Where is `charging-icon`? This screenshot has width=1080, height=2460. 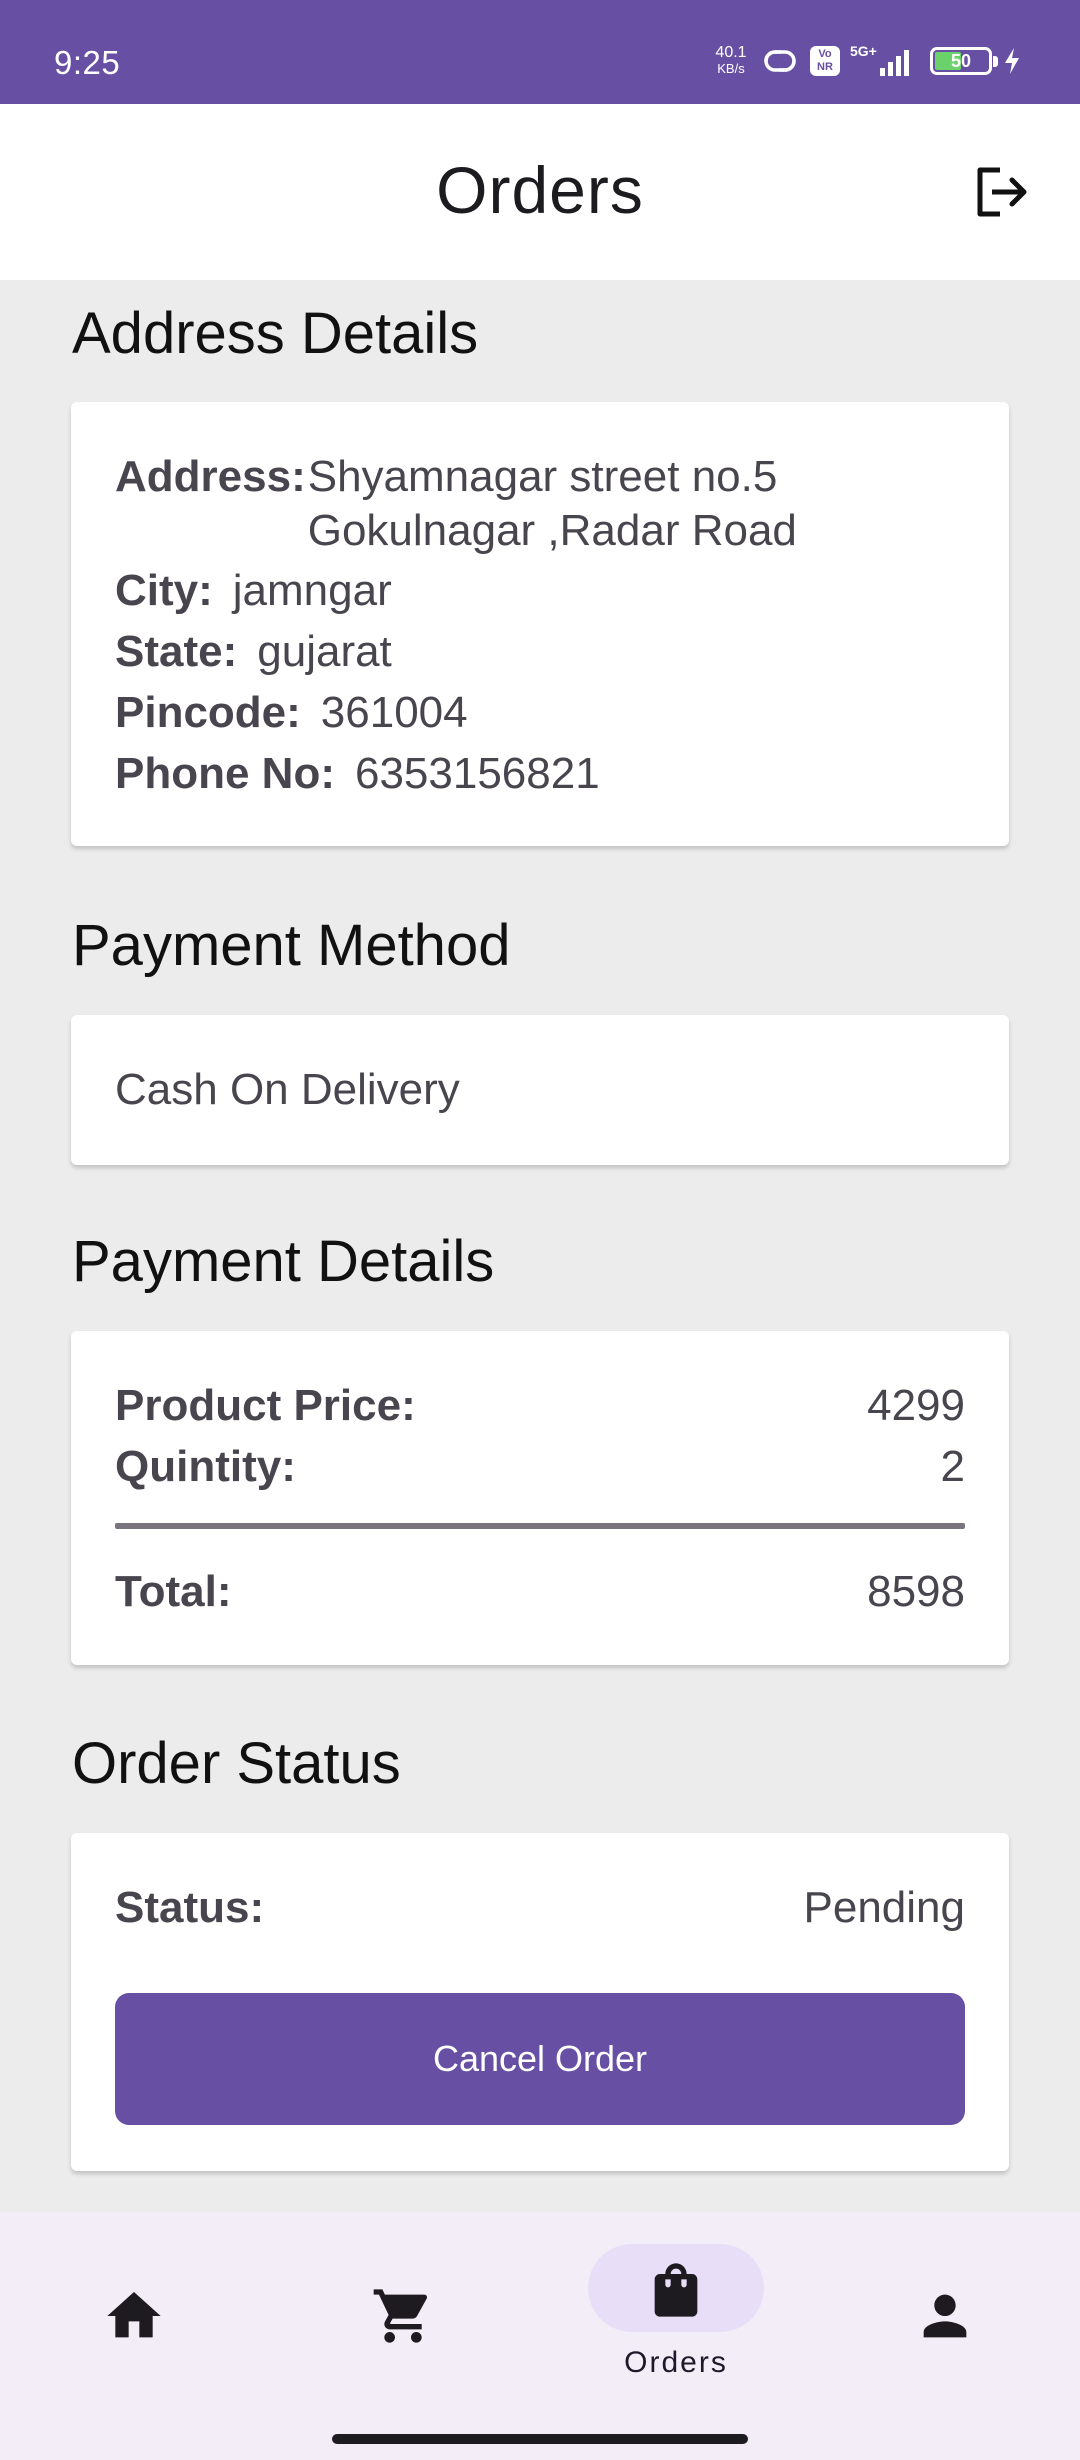
charging-icon is located at coordinates (1012, 61).